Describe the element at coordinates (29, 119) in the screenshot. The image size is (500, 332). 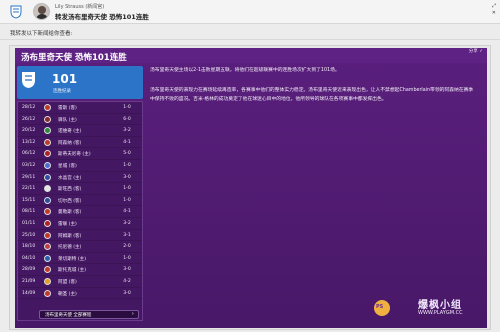
I see `match-date: 26/12` at that location.